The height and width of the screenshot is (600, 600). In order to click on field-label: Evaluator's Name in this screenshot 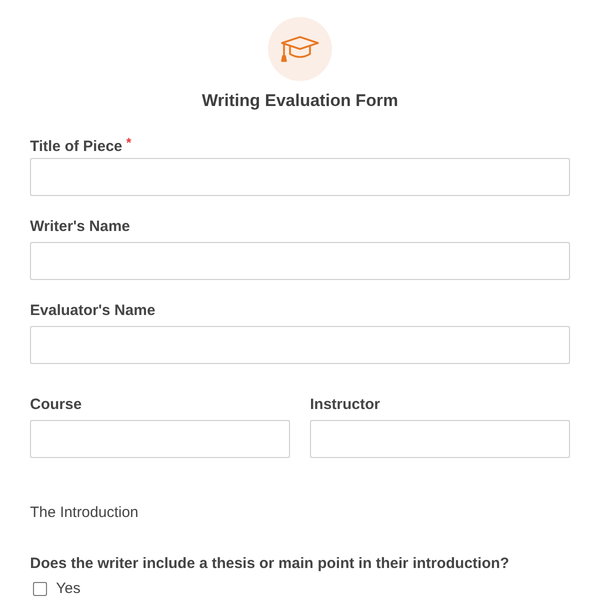, I will do `click(93, 310)`.